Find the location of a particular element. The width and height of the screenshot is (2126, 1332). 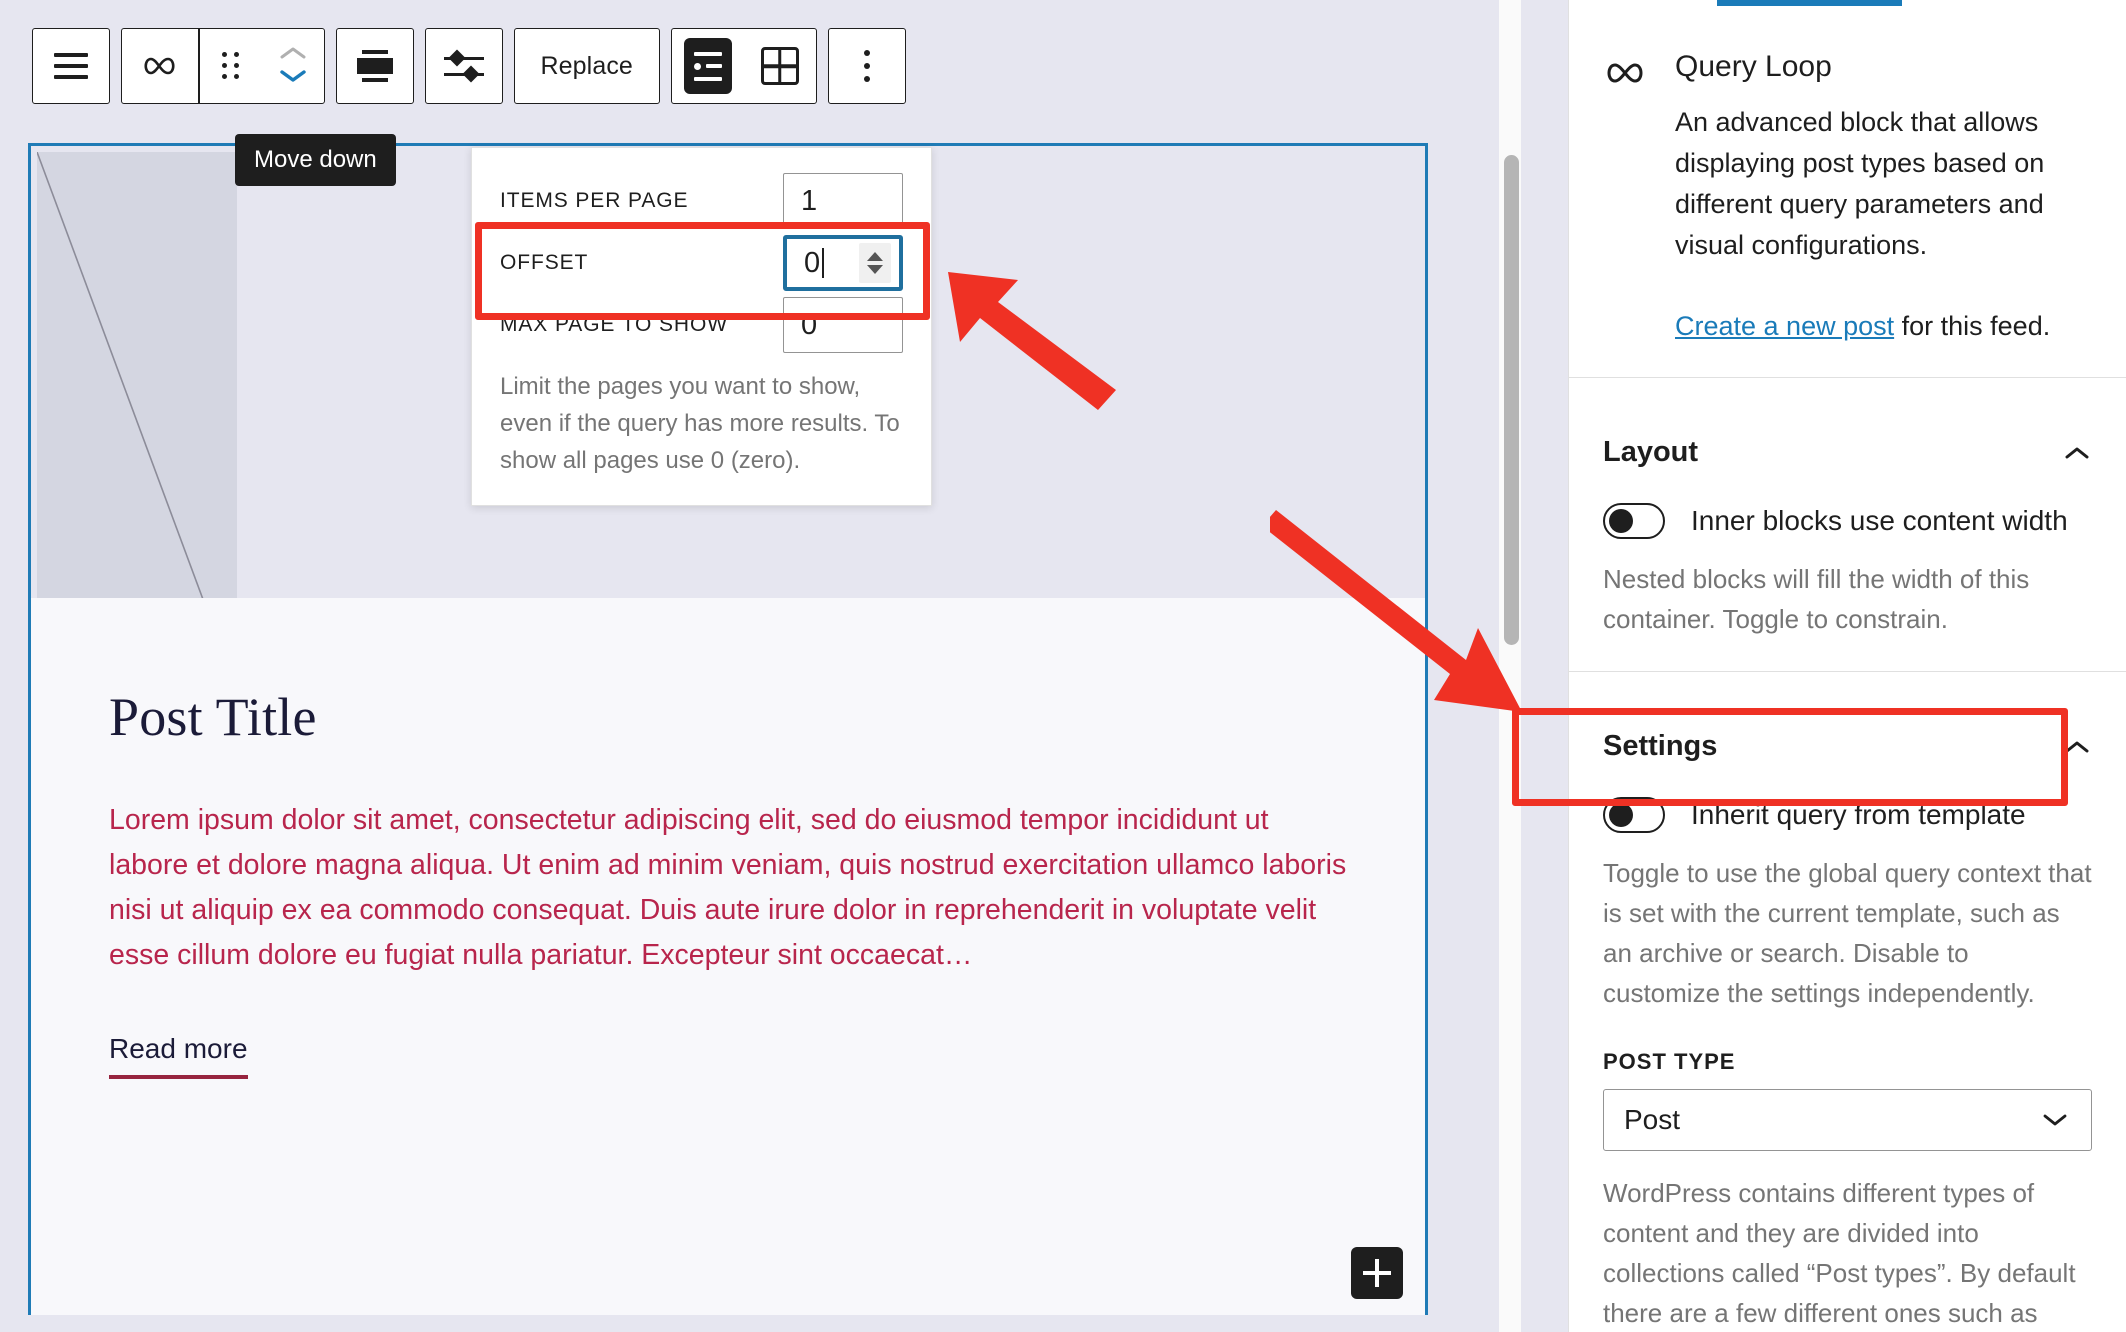

replace-button: Replace is located at coordinates (587, 66).